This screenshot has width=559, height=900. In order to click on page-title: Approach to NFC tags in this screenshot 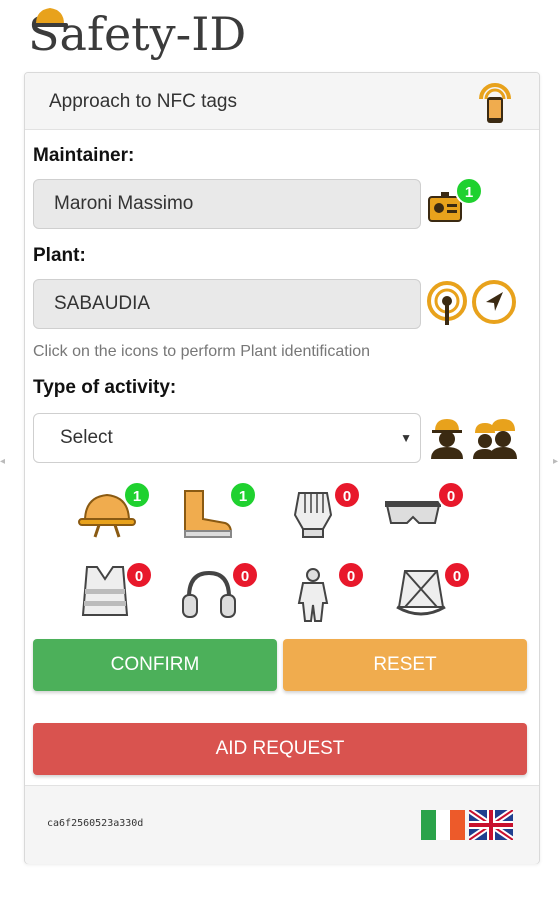, I will do `click(143, 101)`.